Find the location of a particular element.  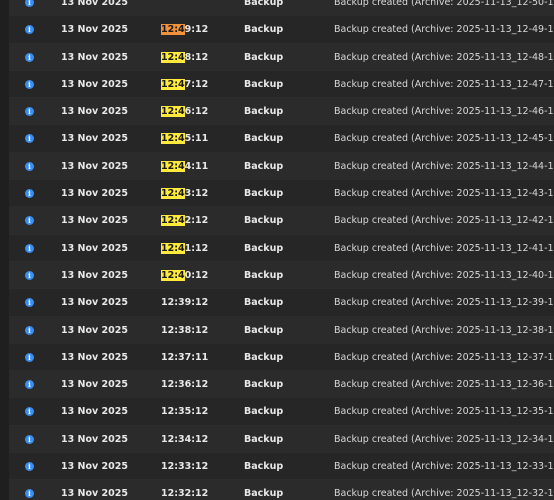

time-rest: 1:12 is located at coordinates (196, 248).